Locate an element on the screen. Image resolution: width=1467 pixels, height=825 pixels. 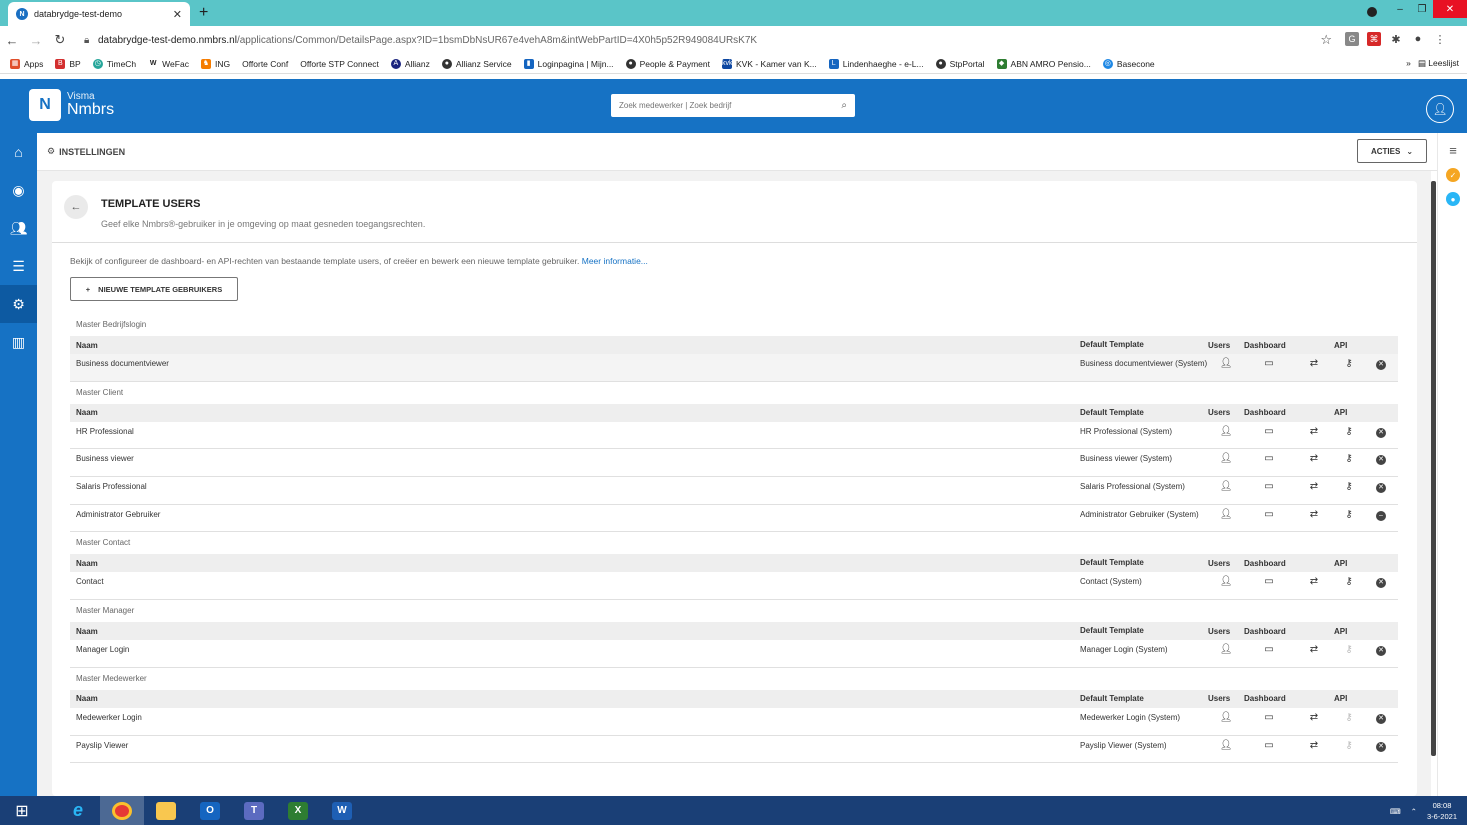
template-name: Business documentviewer is located at coordinates (575, 363).